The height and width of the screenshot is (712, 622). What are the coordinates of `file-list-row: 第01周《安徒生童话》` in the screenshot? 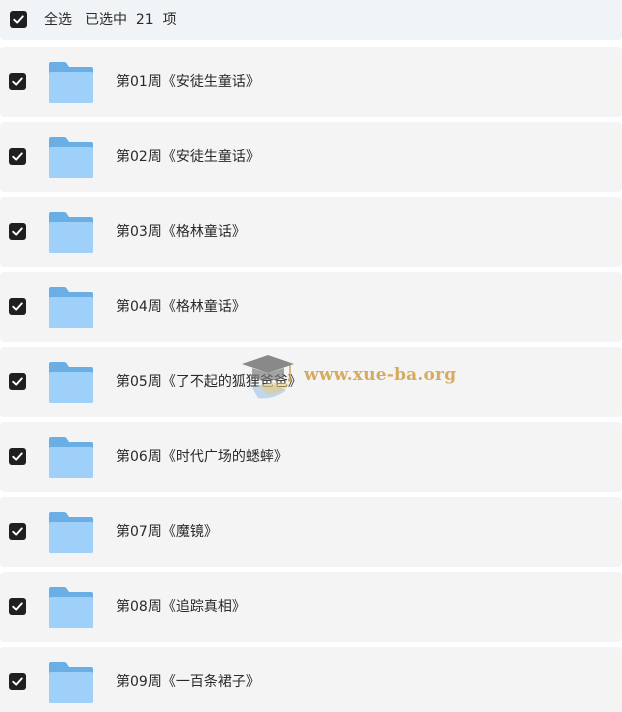 It's located at (311, 82).